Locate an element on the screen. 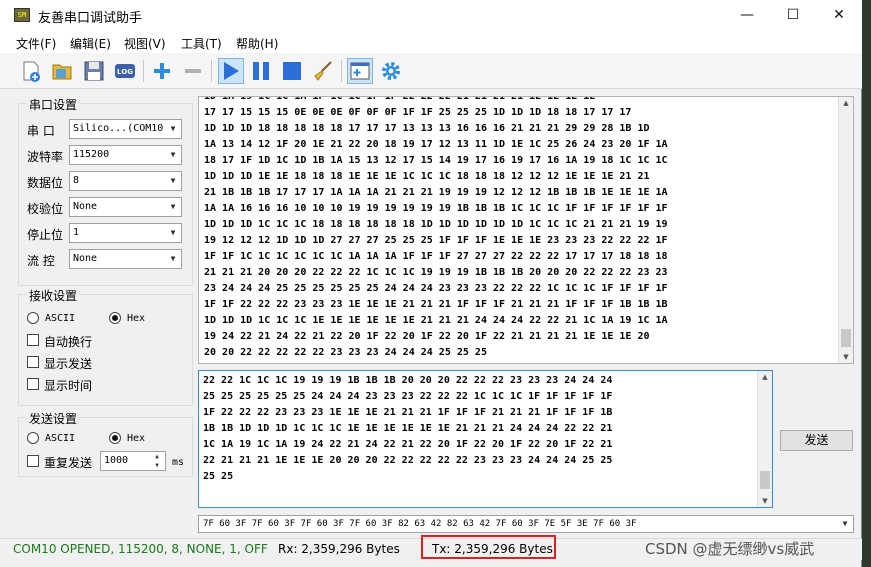 The height and width of the screenshot is (567, 871). menu-edit: 编辑(E) is located at coordinates (90, 43).